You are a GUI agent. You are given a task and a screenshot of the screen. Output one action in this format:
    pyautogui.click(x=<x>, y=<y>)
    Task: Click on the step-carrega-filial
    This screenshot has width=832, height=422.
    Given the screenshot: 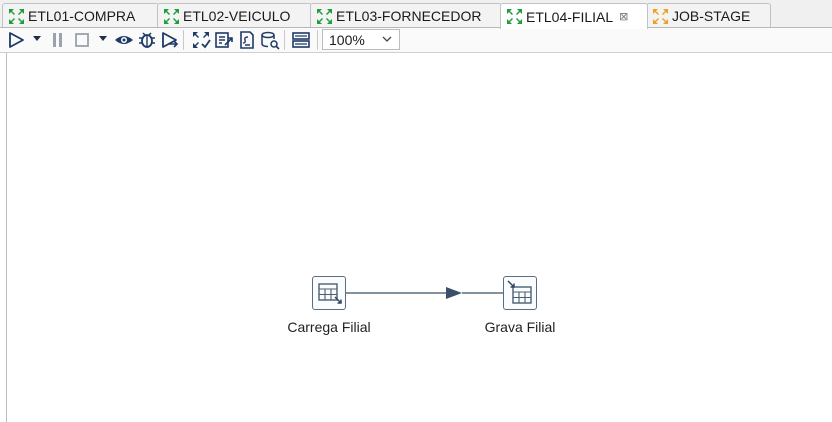 What is the action you would take?
    pyautogui.click(x=329, y=293)
    